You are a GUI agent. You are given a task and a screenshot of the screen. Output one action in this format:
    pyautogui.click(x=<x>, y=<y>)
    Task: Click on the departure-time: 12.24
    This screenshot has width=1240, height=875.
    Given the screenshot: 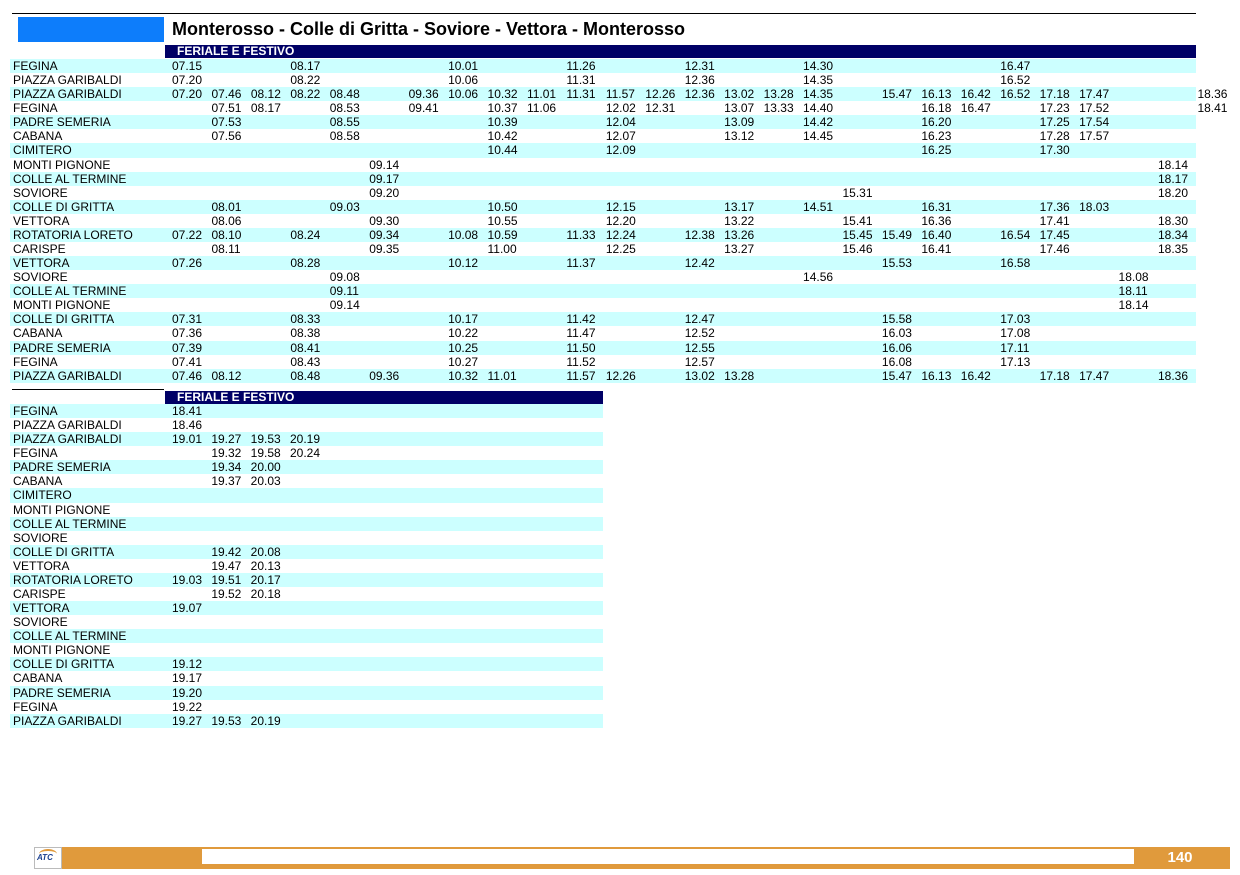 What is the action you would take?
    pyautogui.click(x=620, y=234)
    